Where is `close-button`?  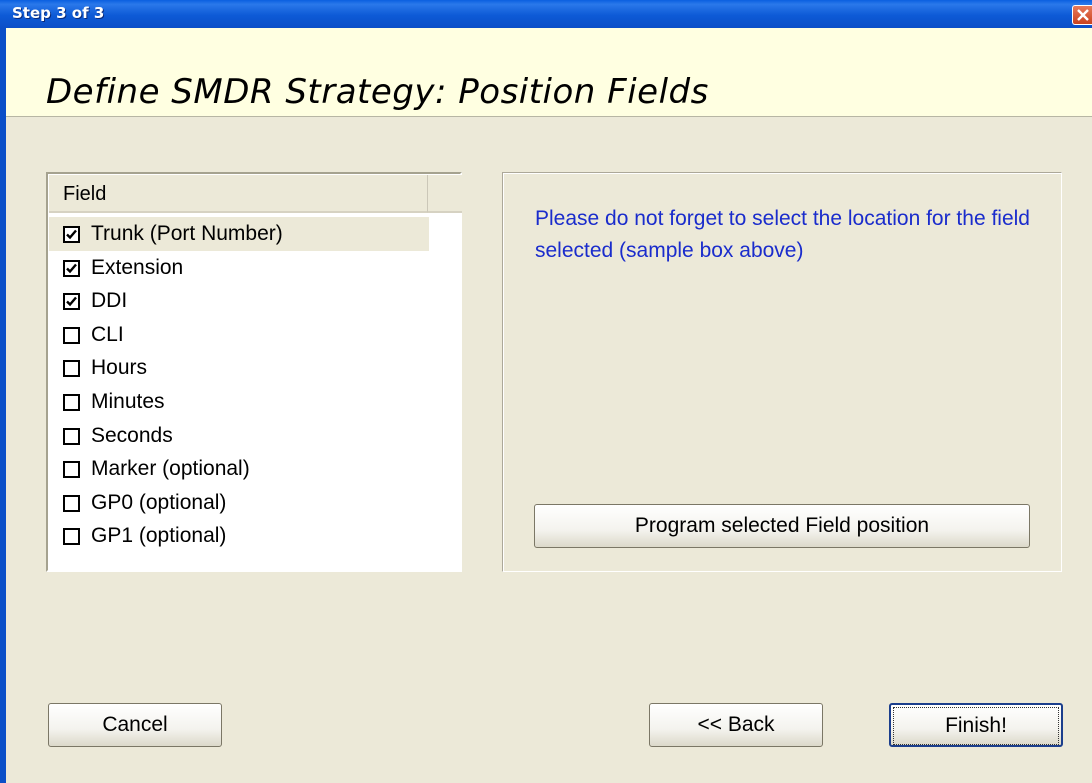
close-button is located at coordinates (1082, 15).